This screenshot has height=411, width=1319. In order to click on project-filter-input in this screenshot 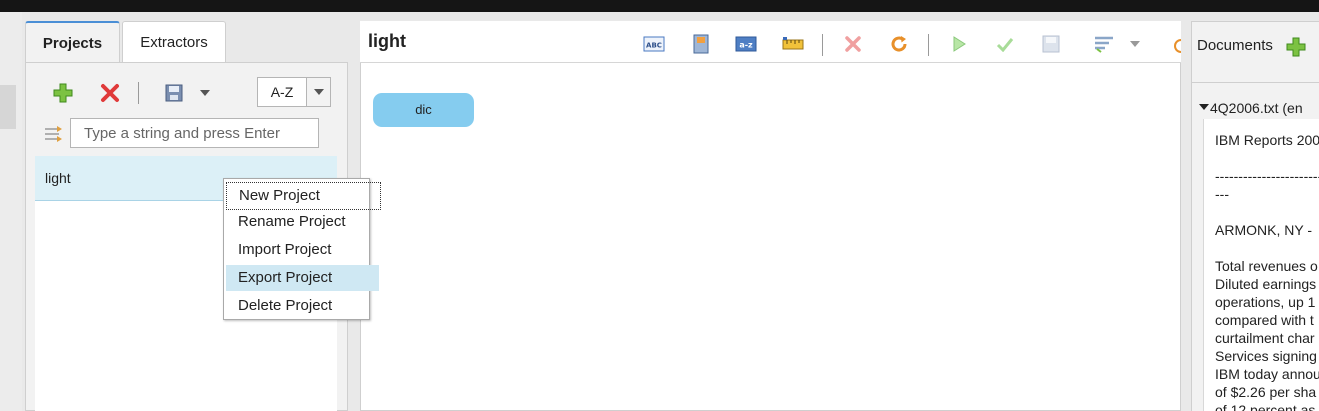, I will do `click(194, 133)`.